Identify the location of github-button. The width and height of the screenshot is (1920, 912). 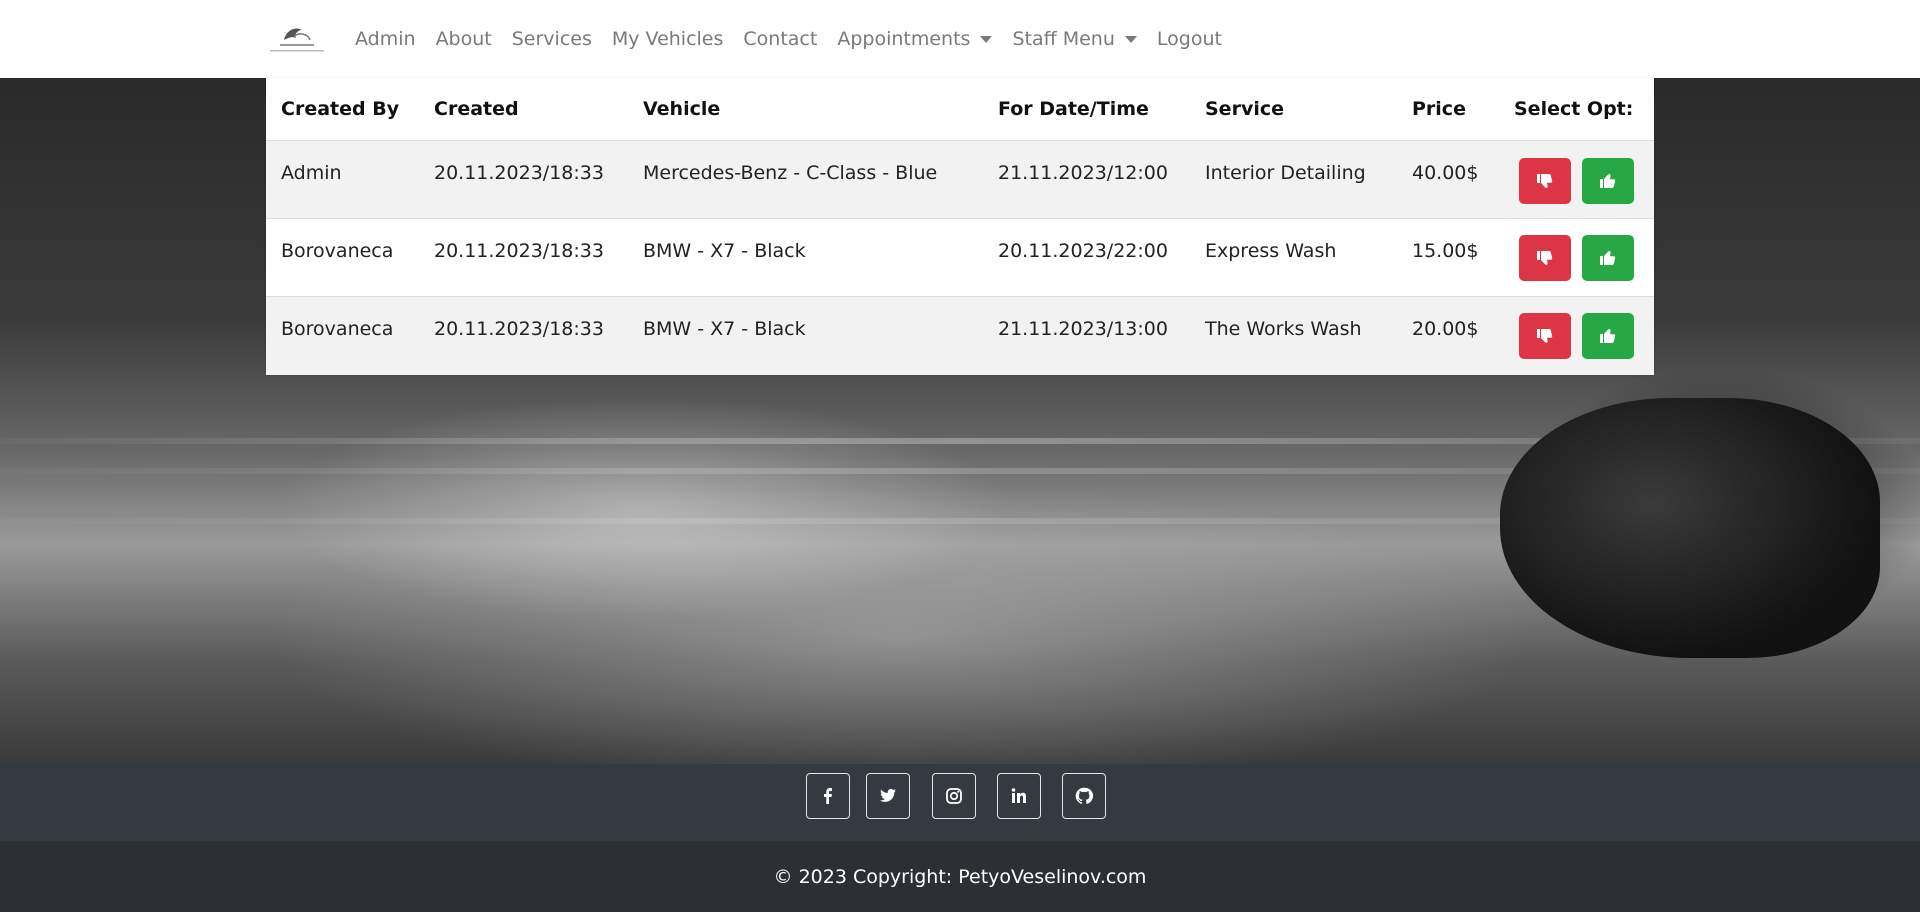
(1084, 796).